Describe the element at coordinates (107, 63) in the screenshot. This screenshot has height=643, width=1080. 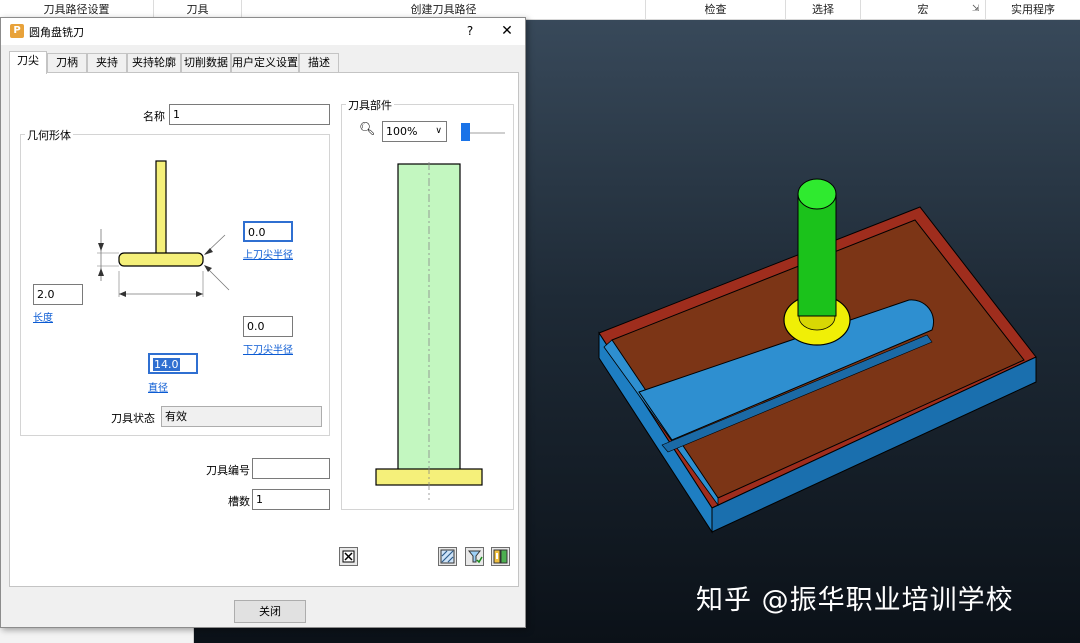
I see `tab-holder: 夹持` at that location.